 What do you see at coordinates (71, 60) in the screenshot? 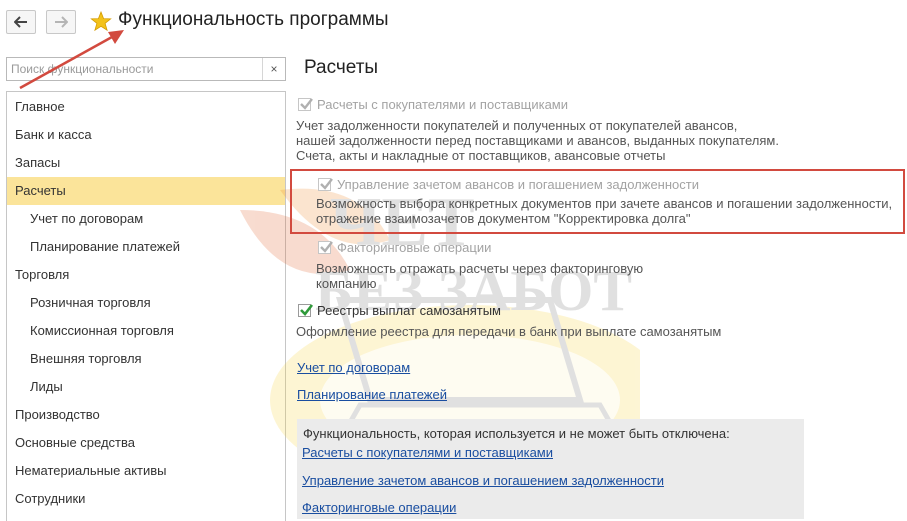
I see `annotation-arrow` at bounding box center [71, 60].